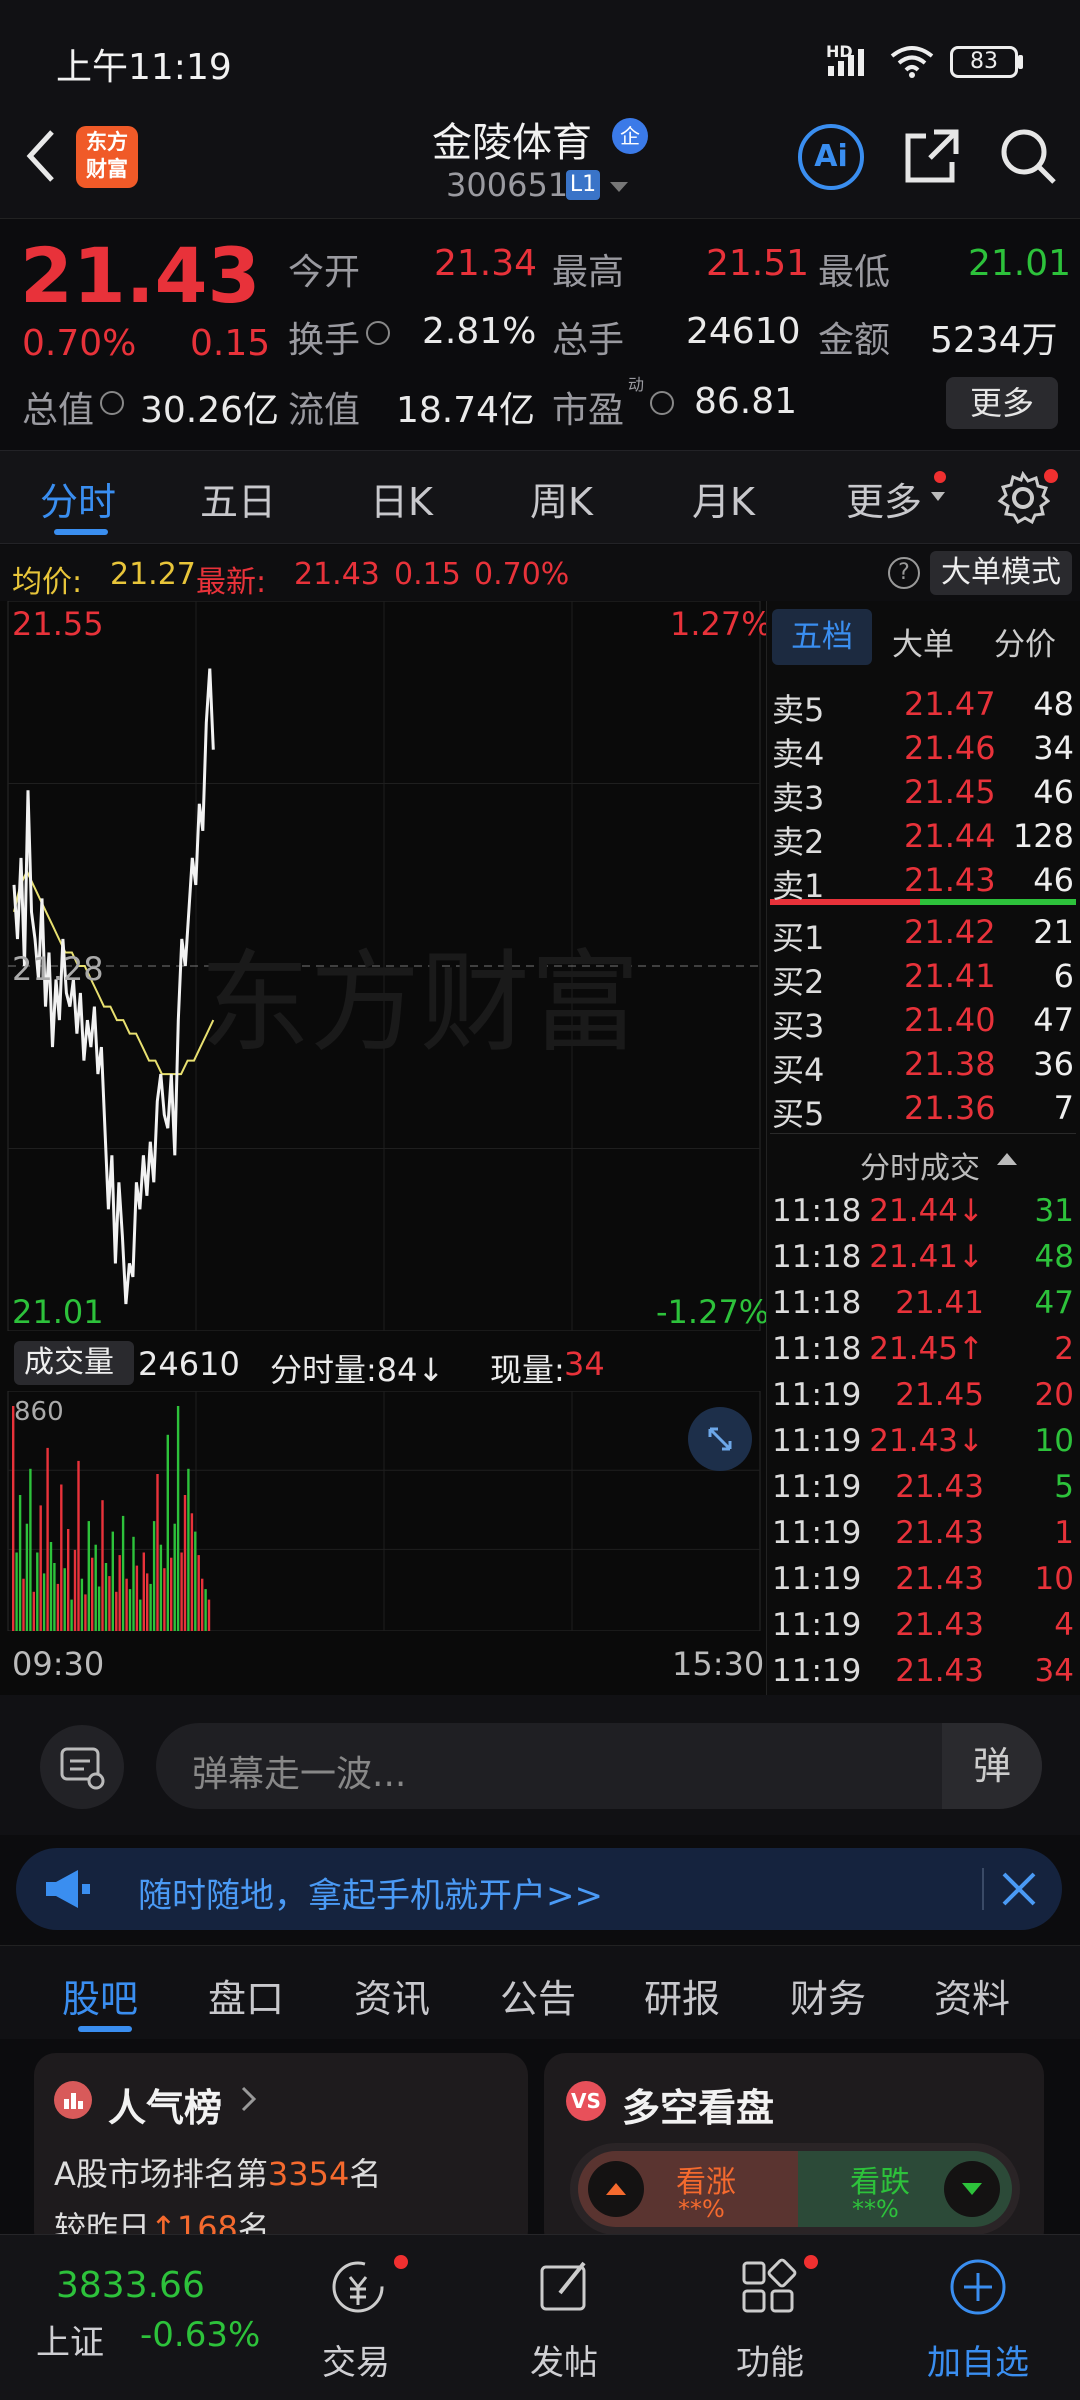 The image size is (1080, 2400). Describe the element at coordinates (356, 2359) in the screenshot. I see `nav-trade: 交易` at that location.